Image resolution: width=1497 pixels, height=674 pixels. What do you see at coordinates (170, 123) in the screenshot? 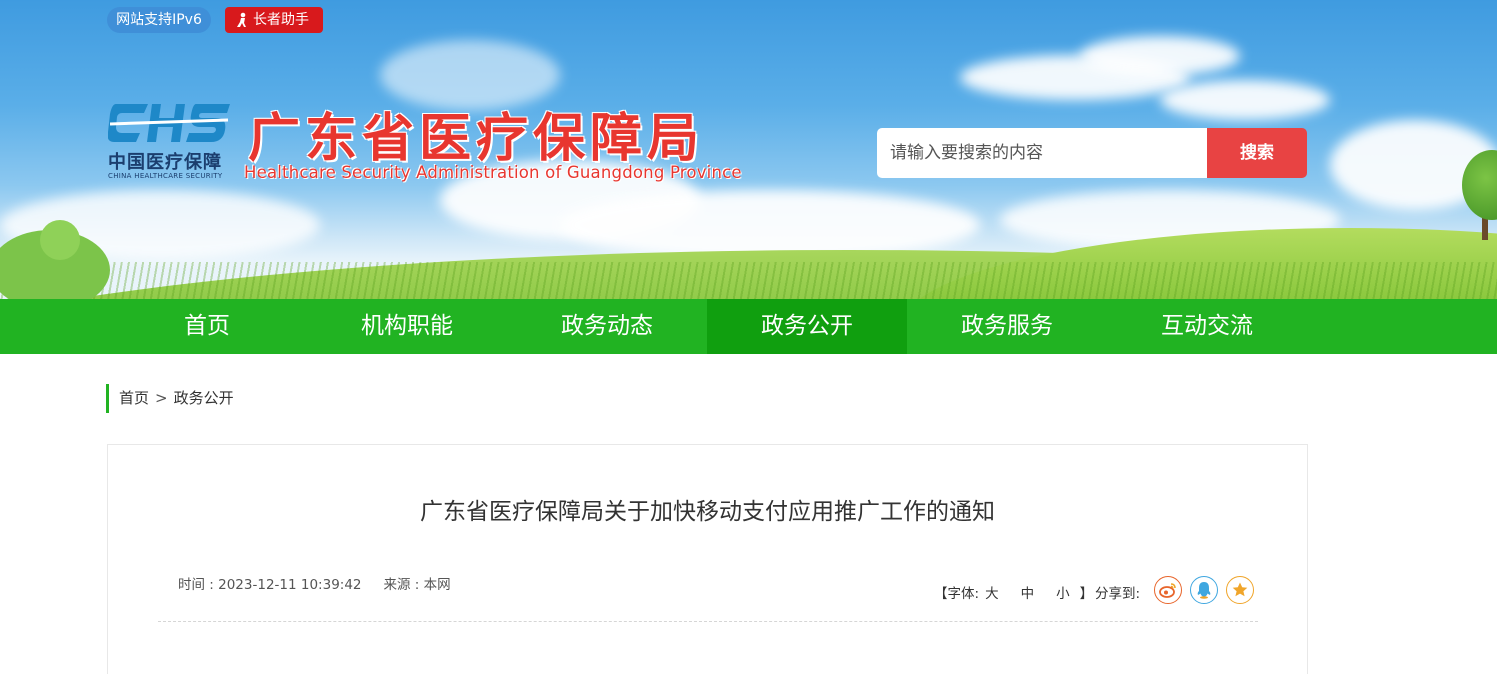
I see `chs-logo-icon` at bounding box center [170, 123].